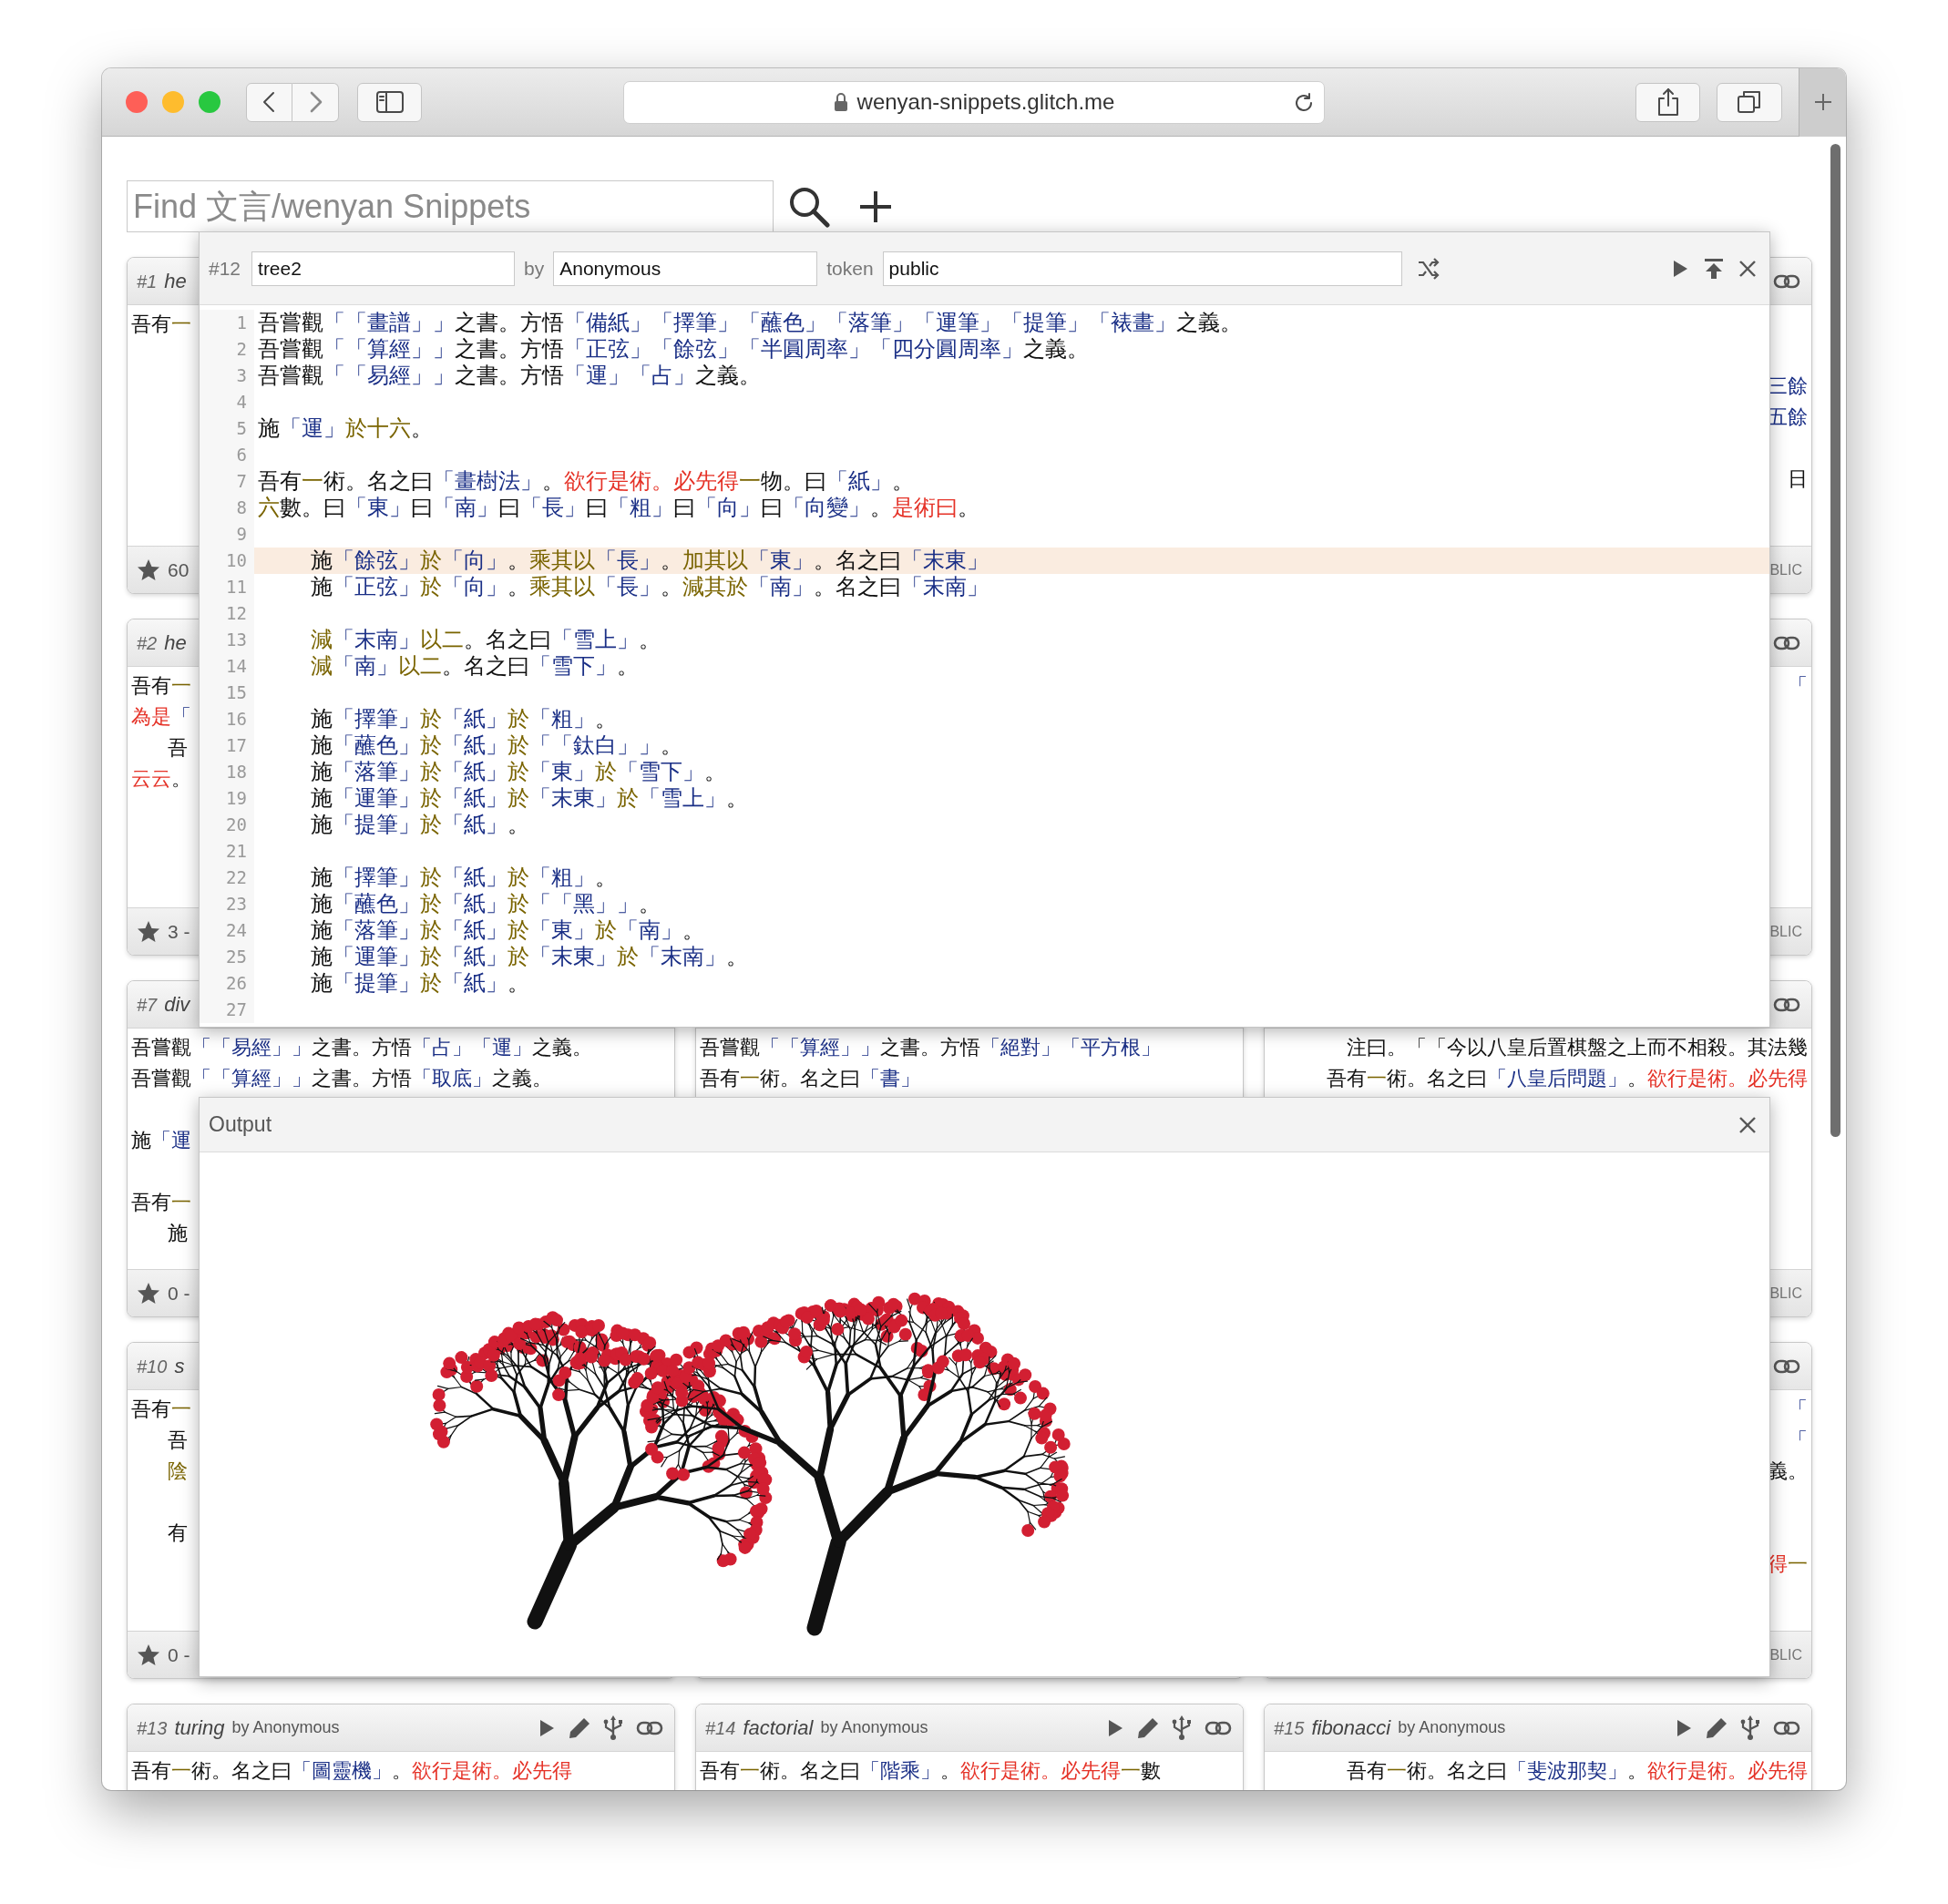 Image resolution: width=1948 pixels, height=1904 pixels. What do you see at coordinates (147, 282) in the screenshot?
I see `snippet-number: #1` at bounding box center [147, 282].